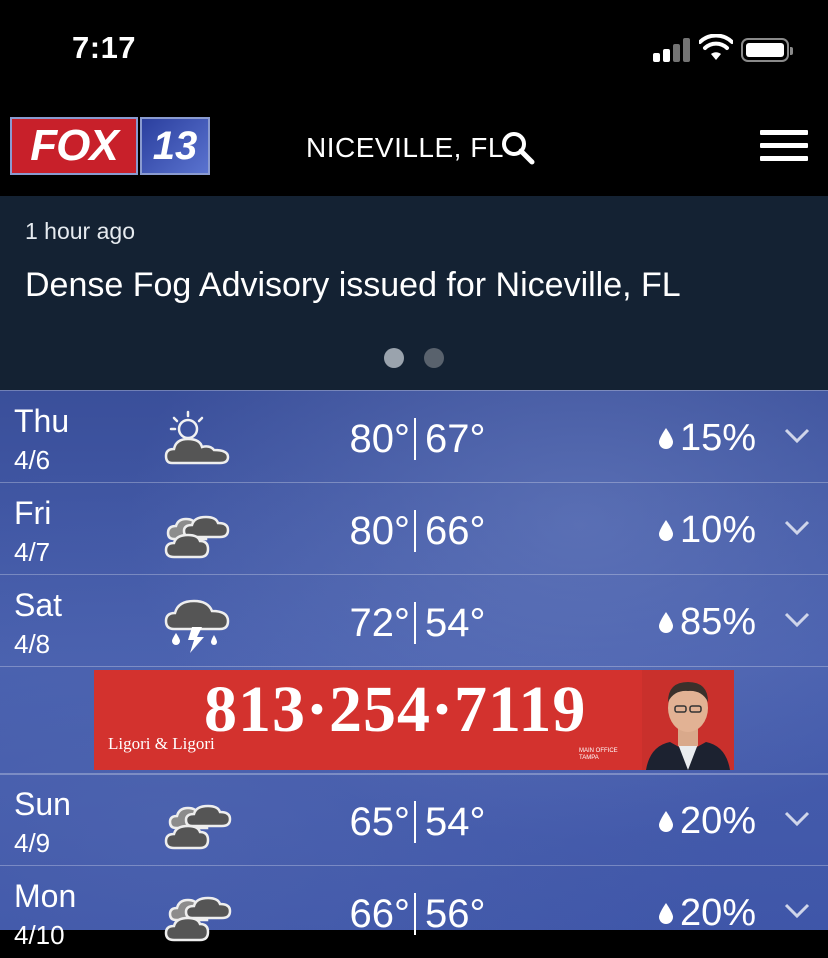  Describe the element at coordinates (380, 914) in the screenshot. I see `forecast-high: 66°` at that location.